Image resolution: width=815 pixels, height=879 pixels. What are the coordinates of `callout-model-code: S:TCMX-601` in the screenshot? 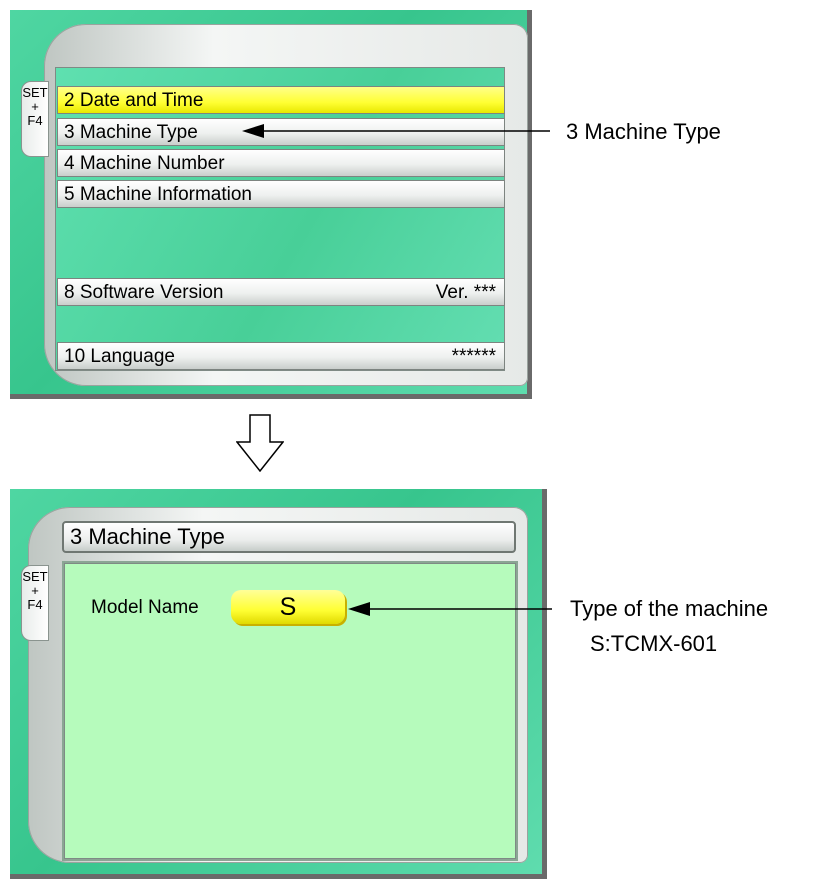 It's located at (654, 643).